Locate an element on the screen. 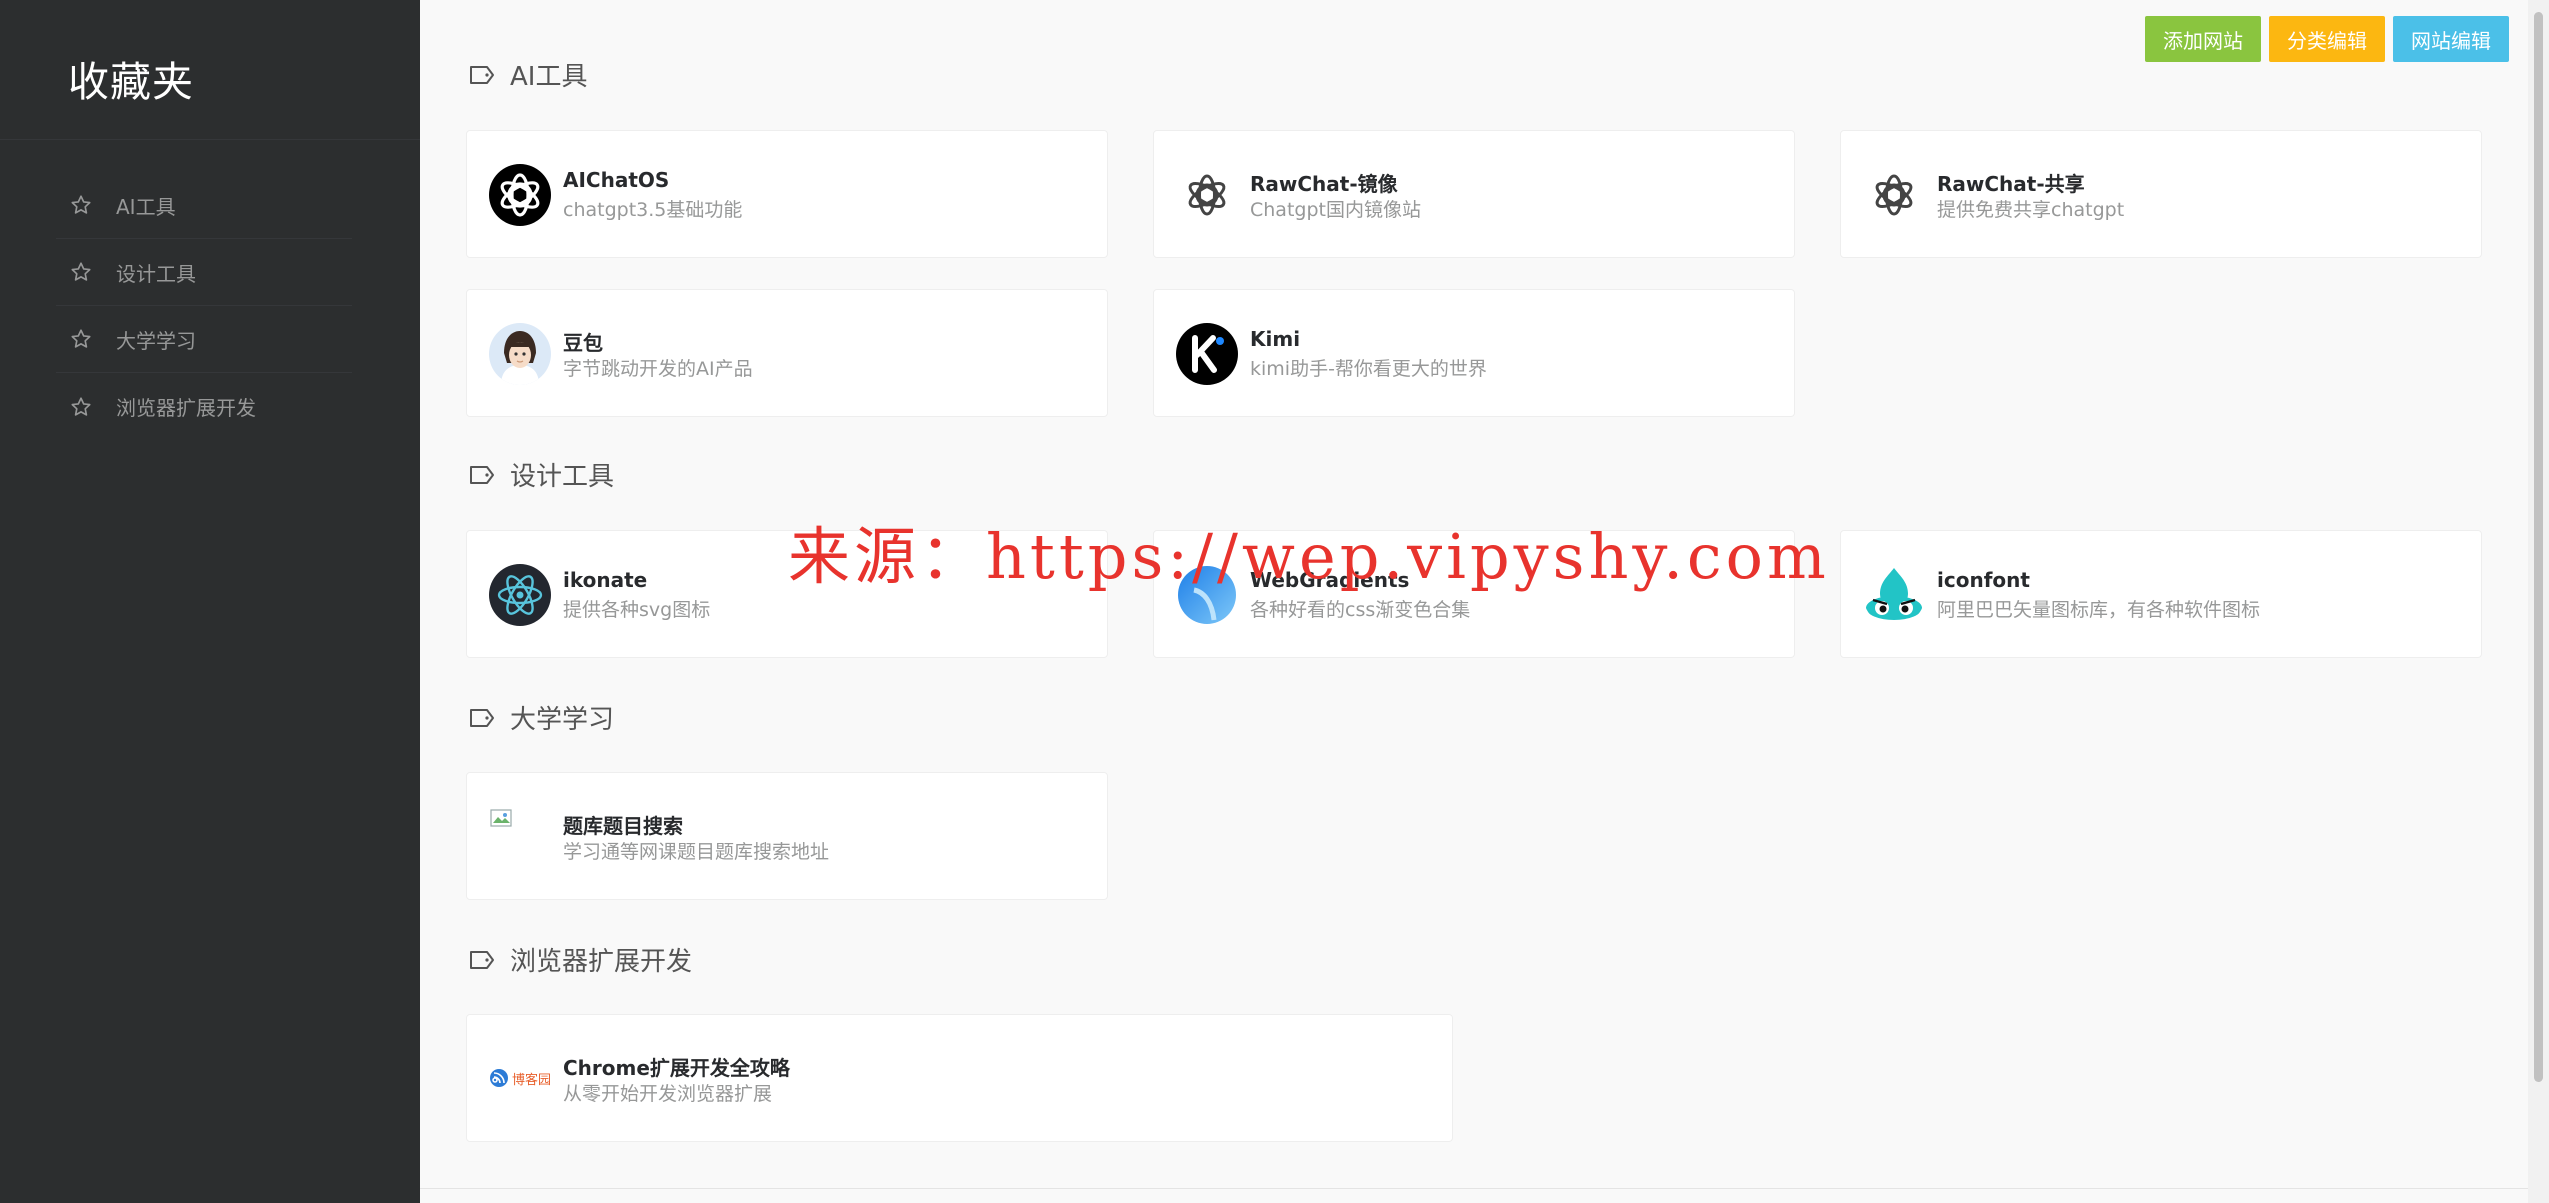 The height and width of the screenshot is (1203, 2549). site-card-question-bank: 题库题目搜索 学习通等网课题目题库搜索地址 is located at coordinates (787, 836).